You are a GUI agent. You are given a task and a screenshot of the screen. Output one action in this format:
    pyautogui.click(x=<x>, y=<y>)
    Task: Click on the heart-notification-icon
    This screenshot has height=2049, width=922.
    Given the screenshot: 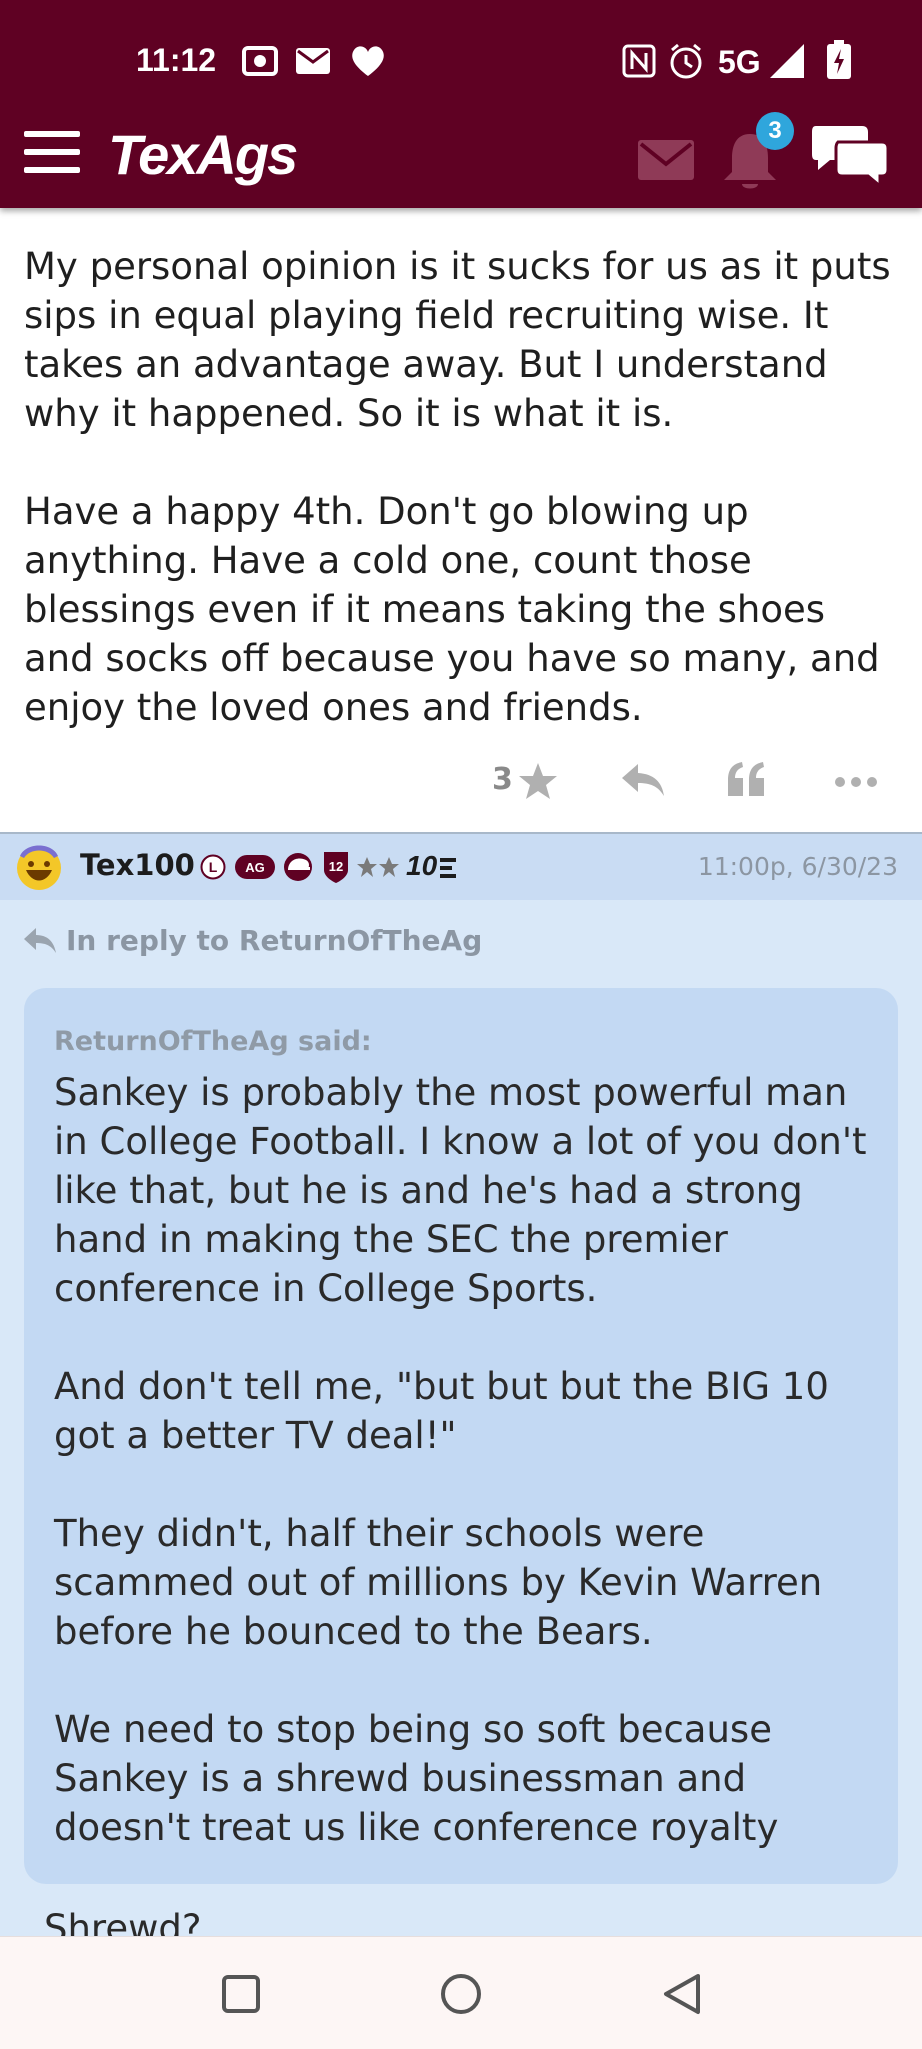 What is the action you would take?
    pyautogui.click(x=368, y=61)
    